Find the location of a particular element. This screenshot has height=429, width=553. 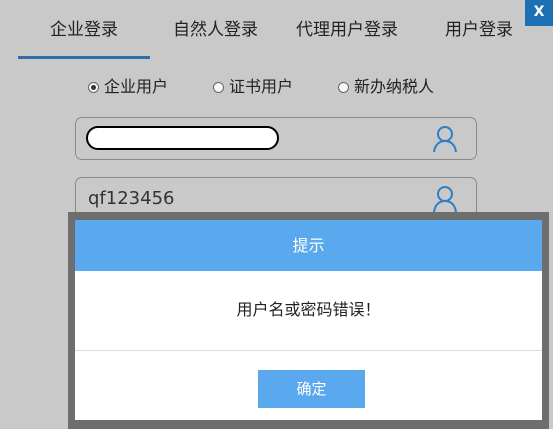

dialog-divider is located at coordinates (308, 350).